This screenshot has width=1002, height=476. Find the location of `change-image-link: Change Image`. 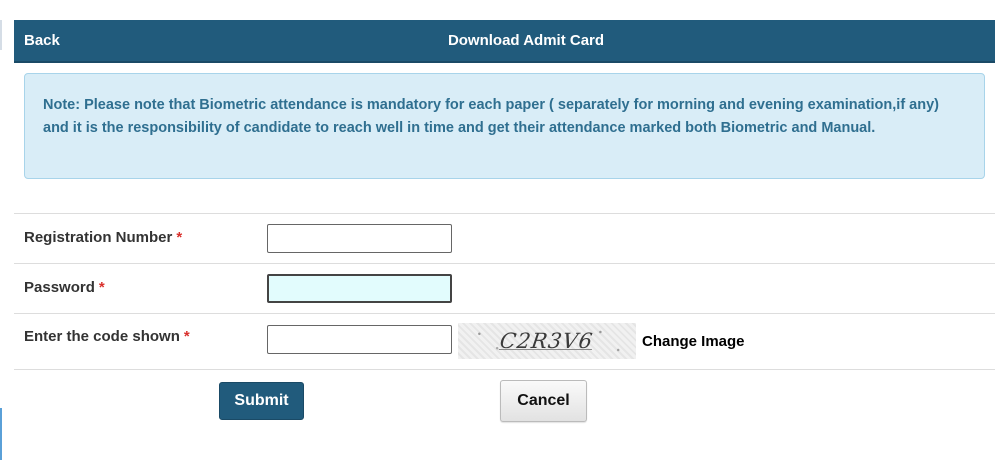

change-image-link: Change Image is located at coordinates (693, 341).